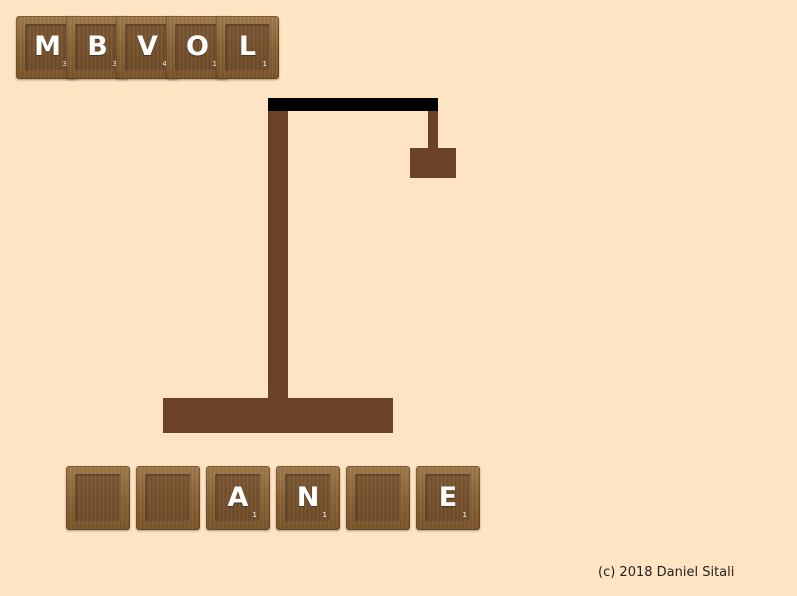  I want to click on word-slot-tile: E 1, so click(448, 498).